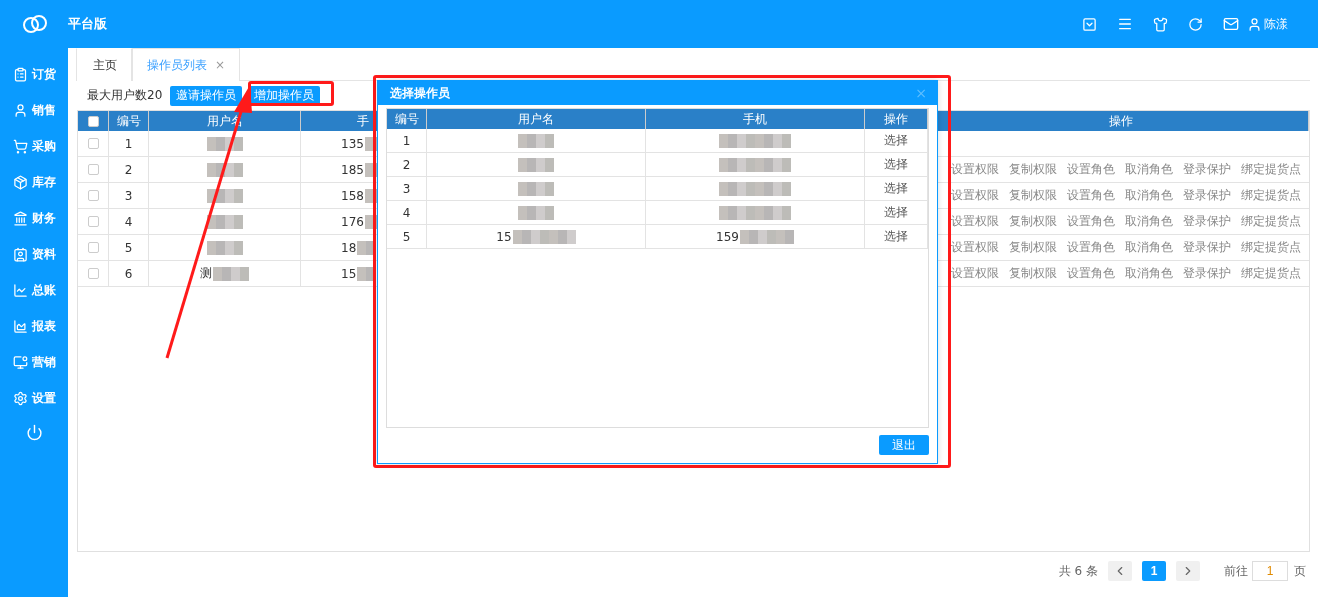 Image resolution: width=1318 pixels, height=597 pixels. What do you see at coordinates (34, 182) in the screenshot?
I see `sidebar-item: 库存` at bounding box center [34, 182].